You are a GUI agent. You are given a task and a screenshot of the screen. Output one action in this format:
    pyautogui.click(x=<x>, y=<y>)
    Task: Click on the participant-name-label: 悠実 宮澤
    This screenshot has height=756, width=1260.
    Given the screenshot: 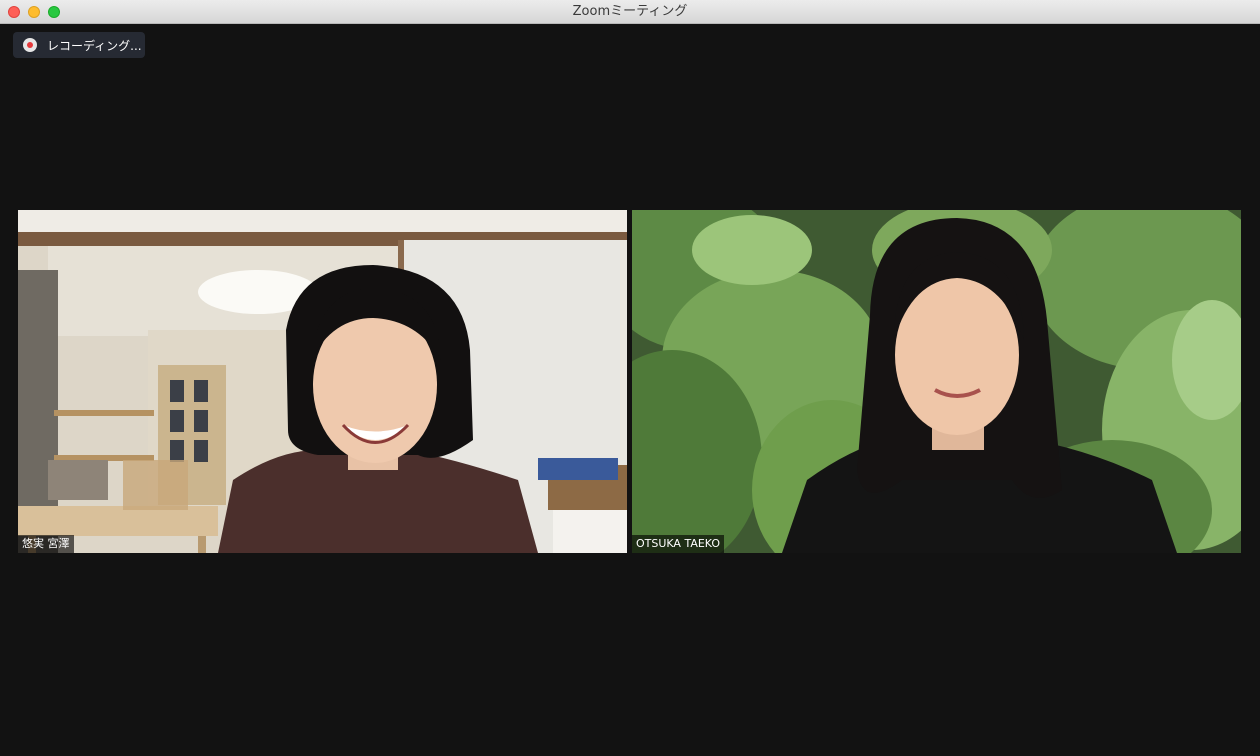 What is the action you would take?
    pyautogui.click(x=46, y=544)
    